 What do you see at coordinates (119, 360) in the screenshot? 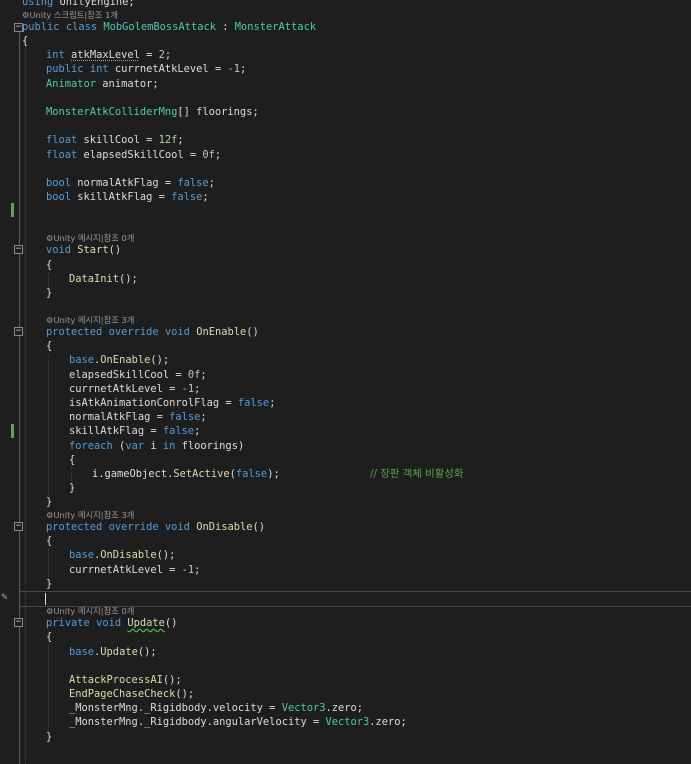
I see `code-line: base.OnEnable();` at bounding box center [119, 360].